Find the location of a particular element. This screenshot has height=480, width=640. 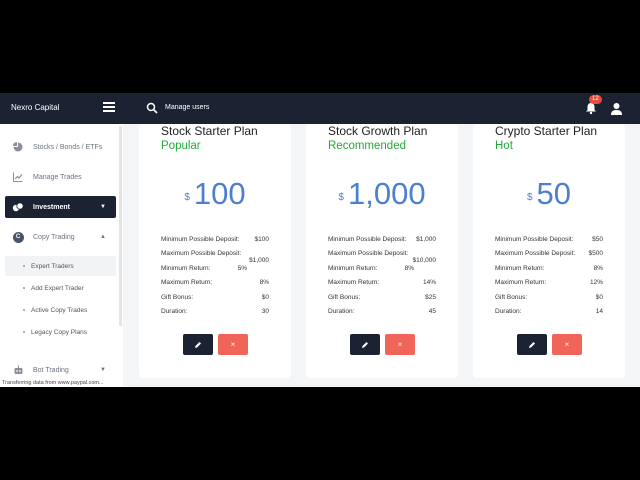

plan-price: $100 is located at coordinates (215, 194).